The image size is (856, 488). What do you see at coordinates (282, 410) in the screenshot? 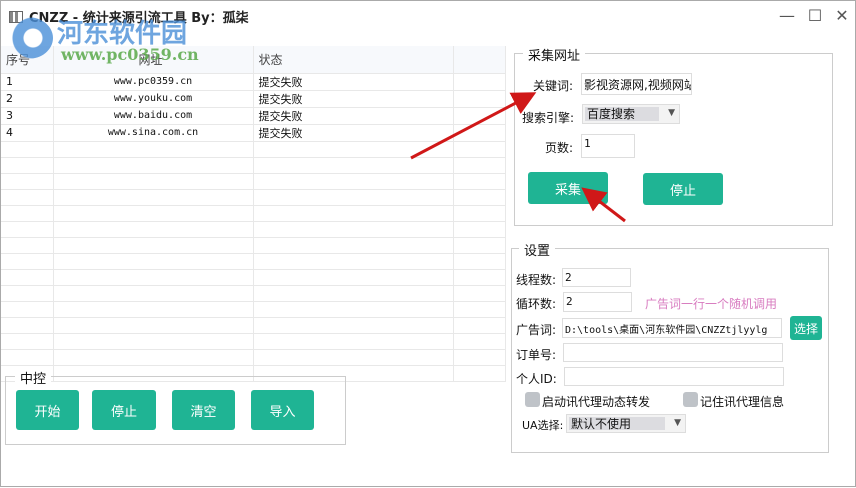
I see `import-button: 导入` at bounding box center [282, 410].